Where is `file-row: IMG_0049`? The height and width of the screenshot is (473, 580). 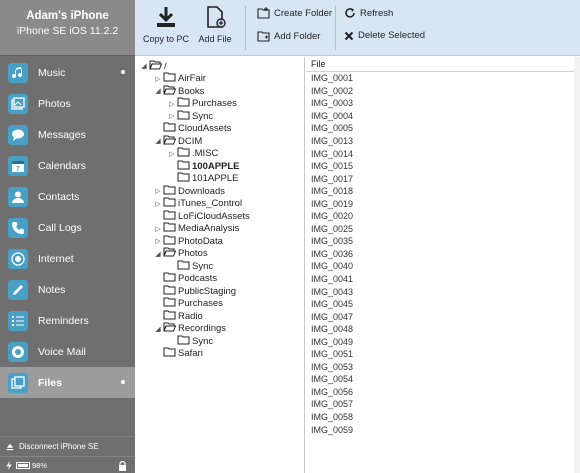 file-row: IMG_0049 is located at coordinates (443, 341).